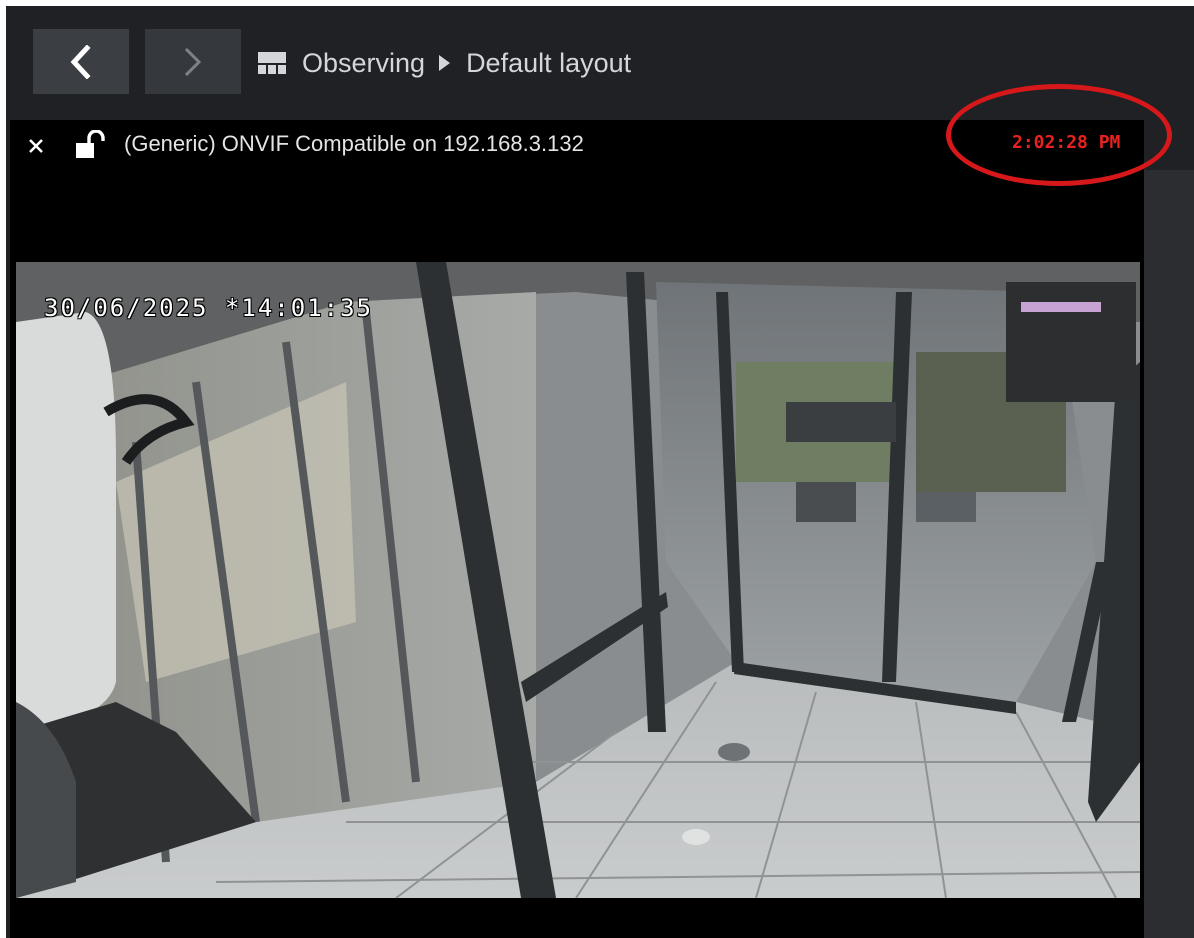 This screenshot has width=1194, height=938. I want to click on breadcrumb-item-observing: Observing, so click(363, 63).